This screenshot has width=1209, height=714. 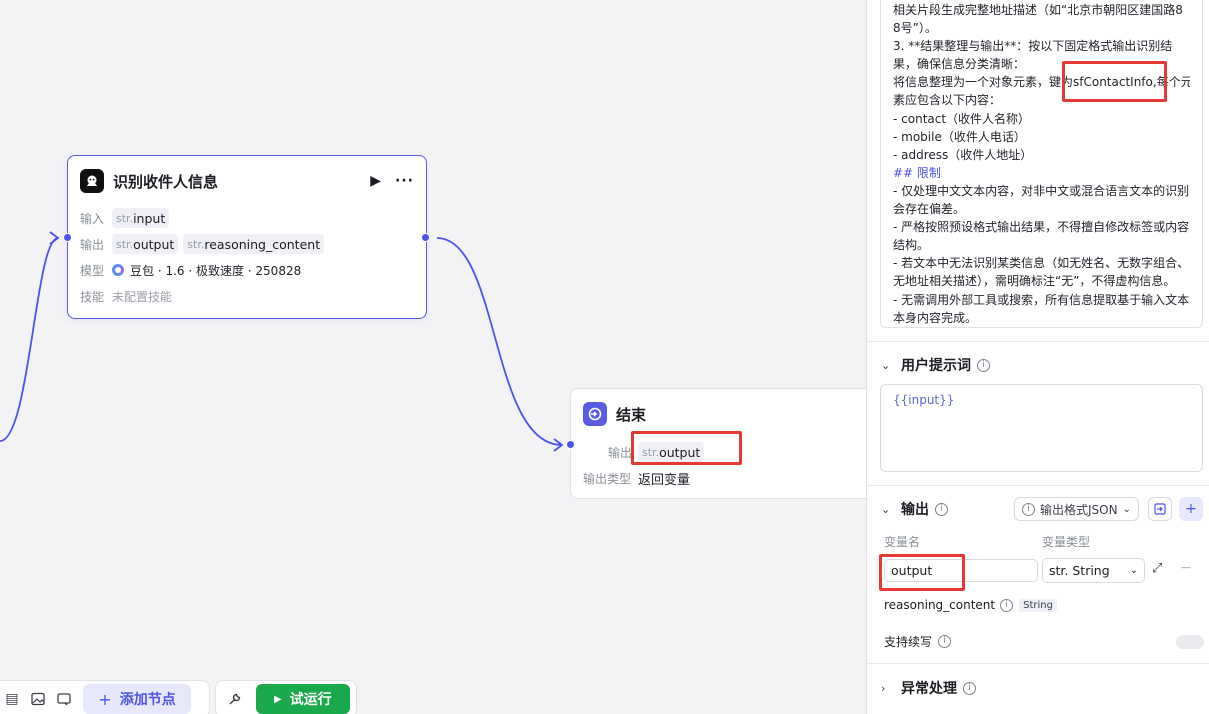 I want to click on llm-input-row: 输入 str. input, so click(x=127, y=218).